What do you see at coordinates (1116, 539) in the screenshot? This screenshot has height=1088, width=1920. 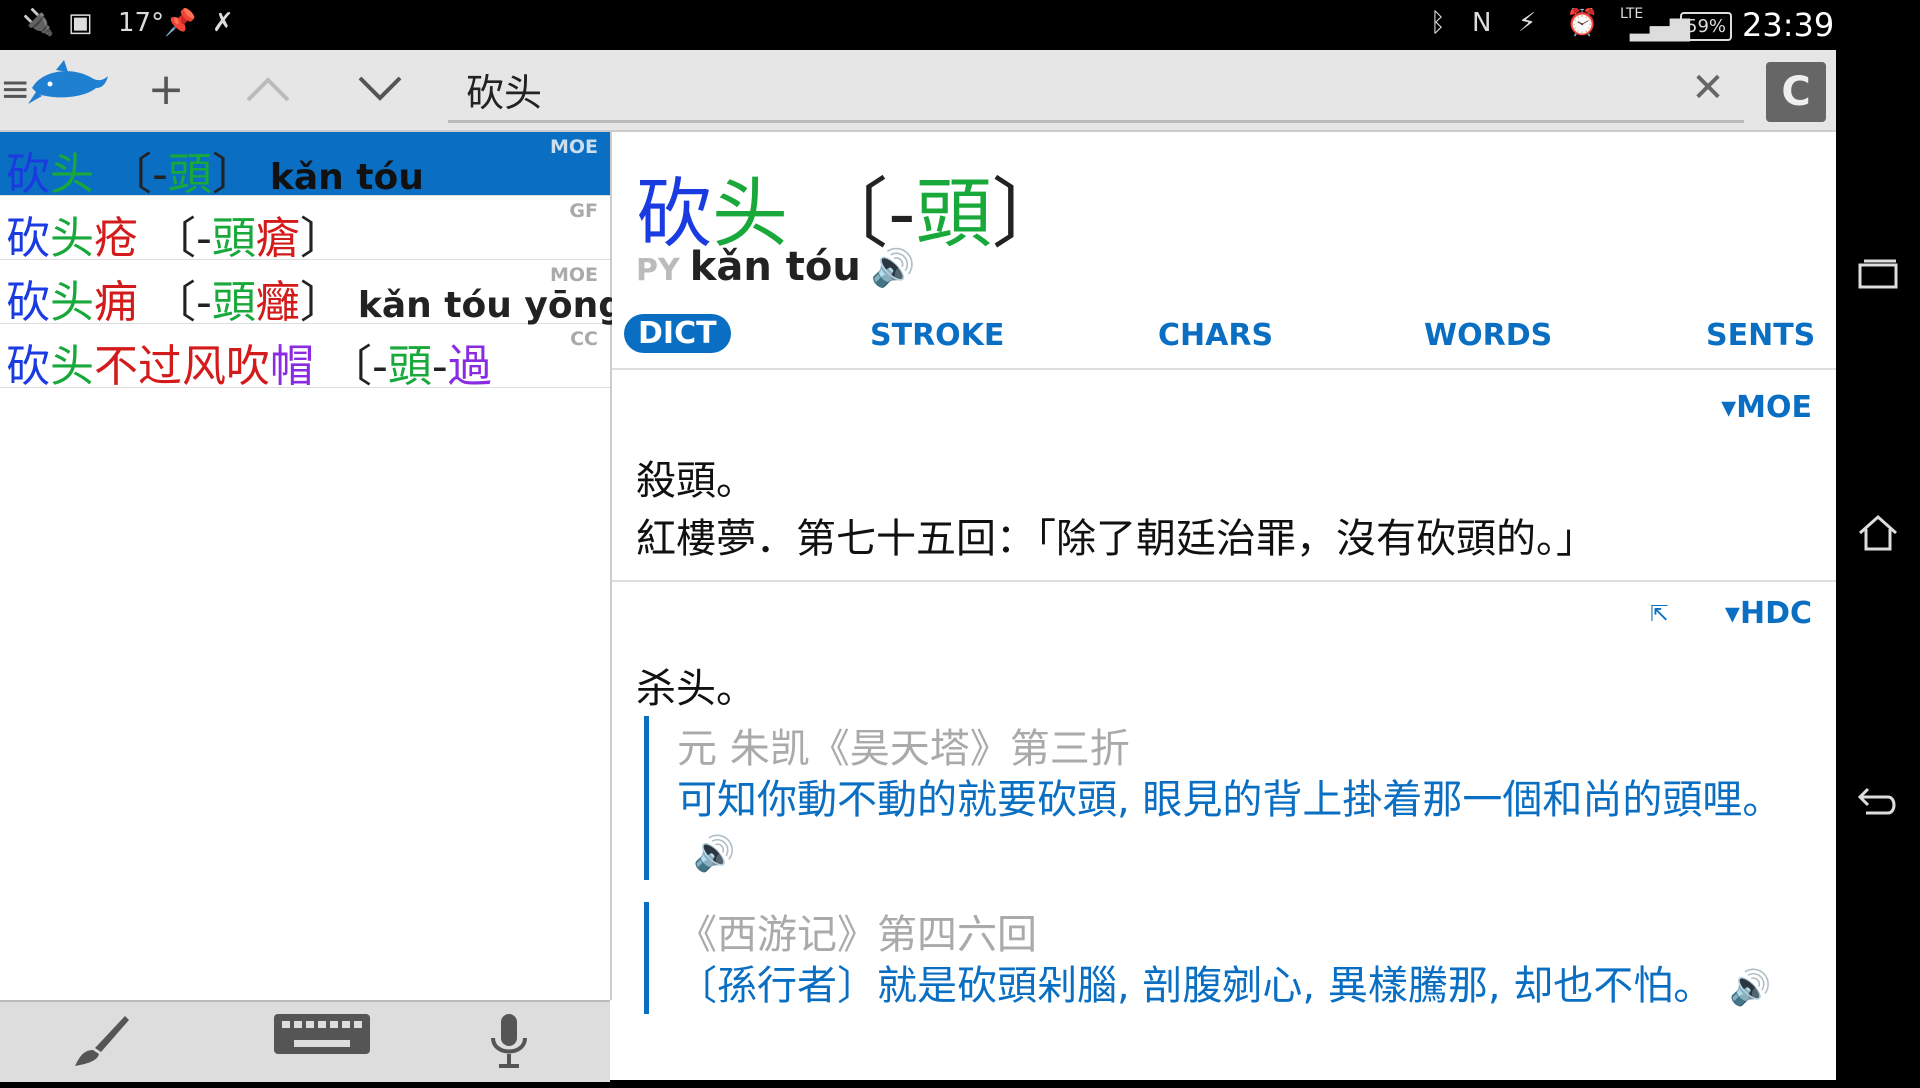 I see `moe-example: 紅樓夢．第七十五回：「除了朝廷治罪，沒有砍頭的。」` at bounding box center [1116, 539].